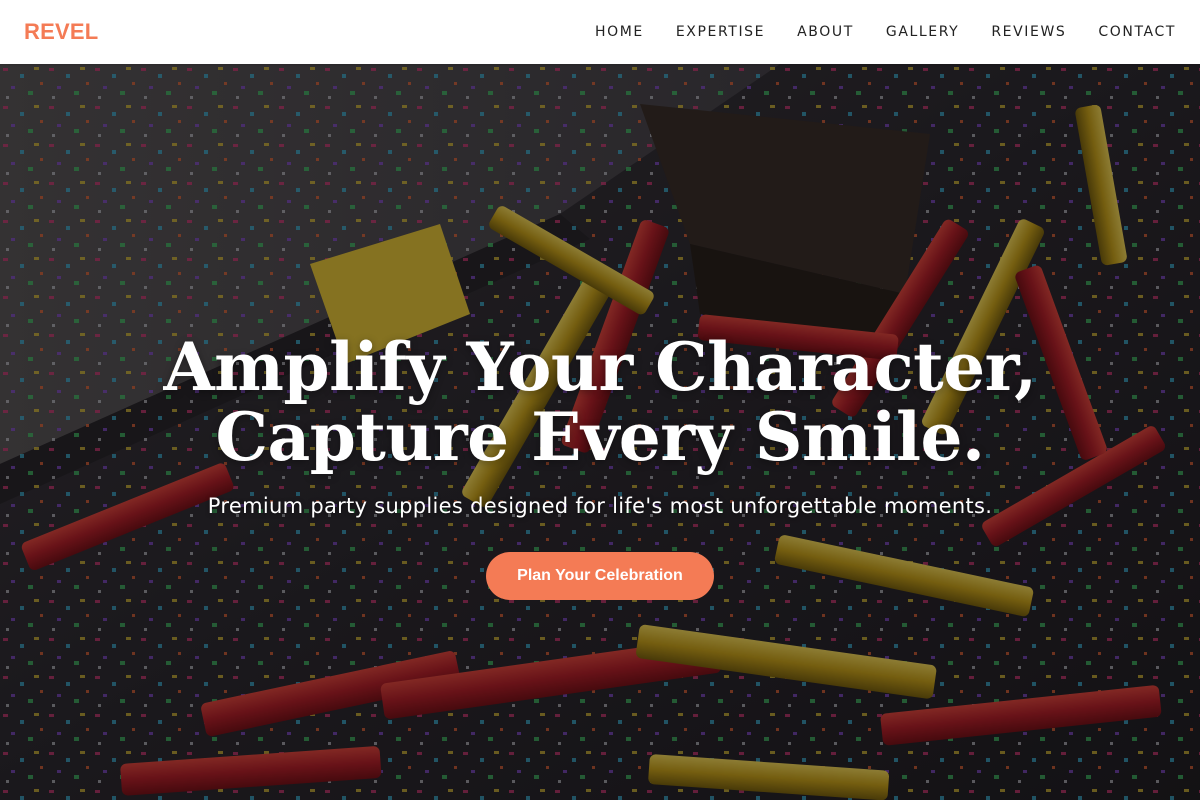  Describe the element at coordinates (1028, 32) in the screenshot. I see `nav-link-reviews: REVIEWS` at that location.